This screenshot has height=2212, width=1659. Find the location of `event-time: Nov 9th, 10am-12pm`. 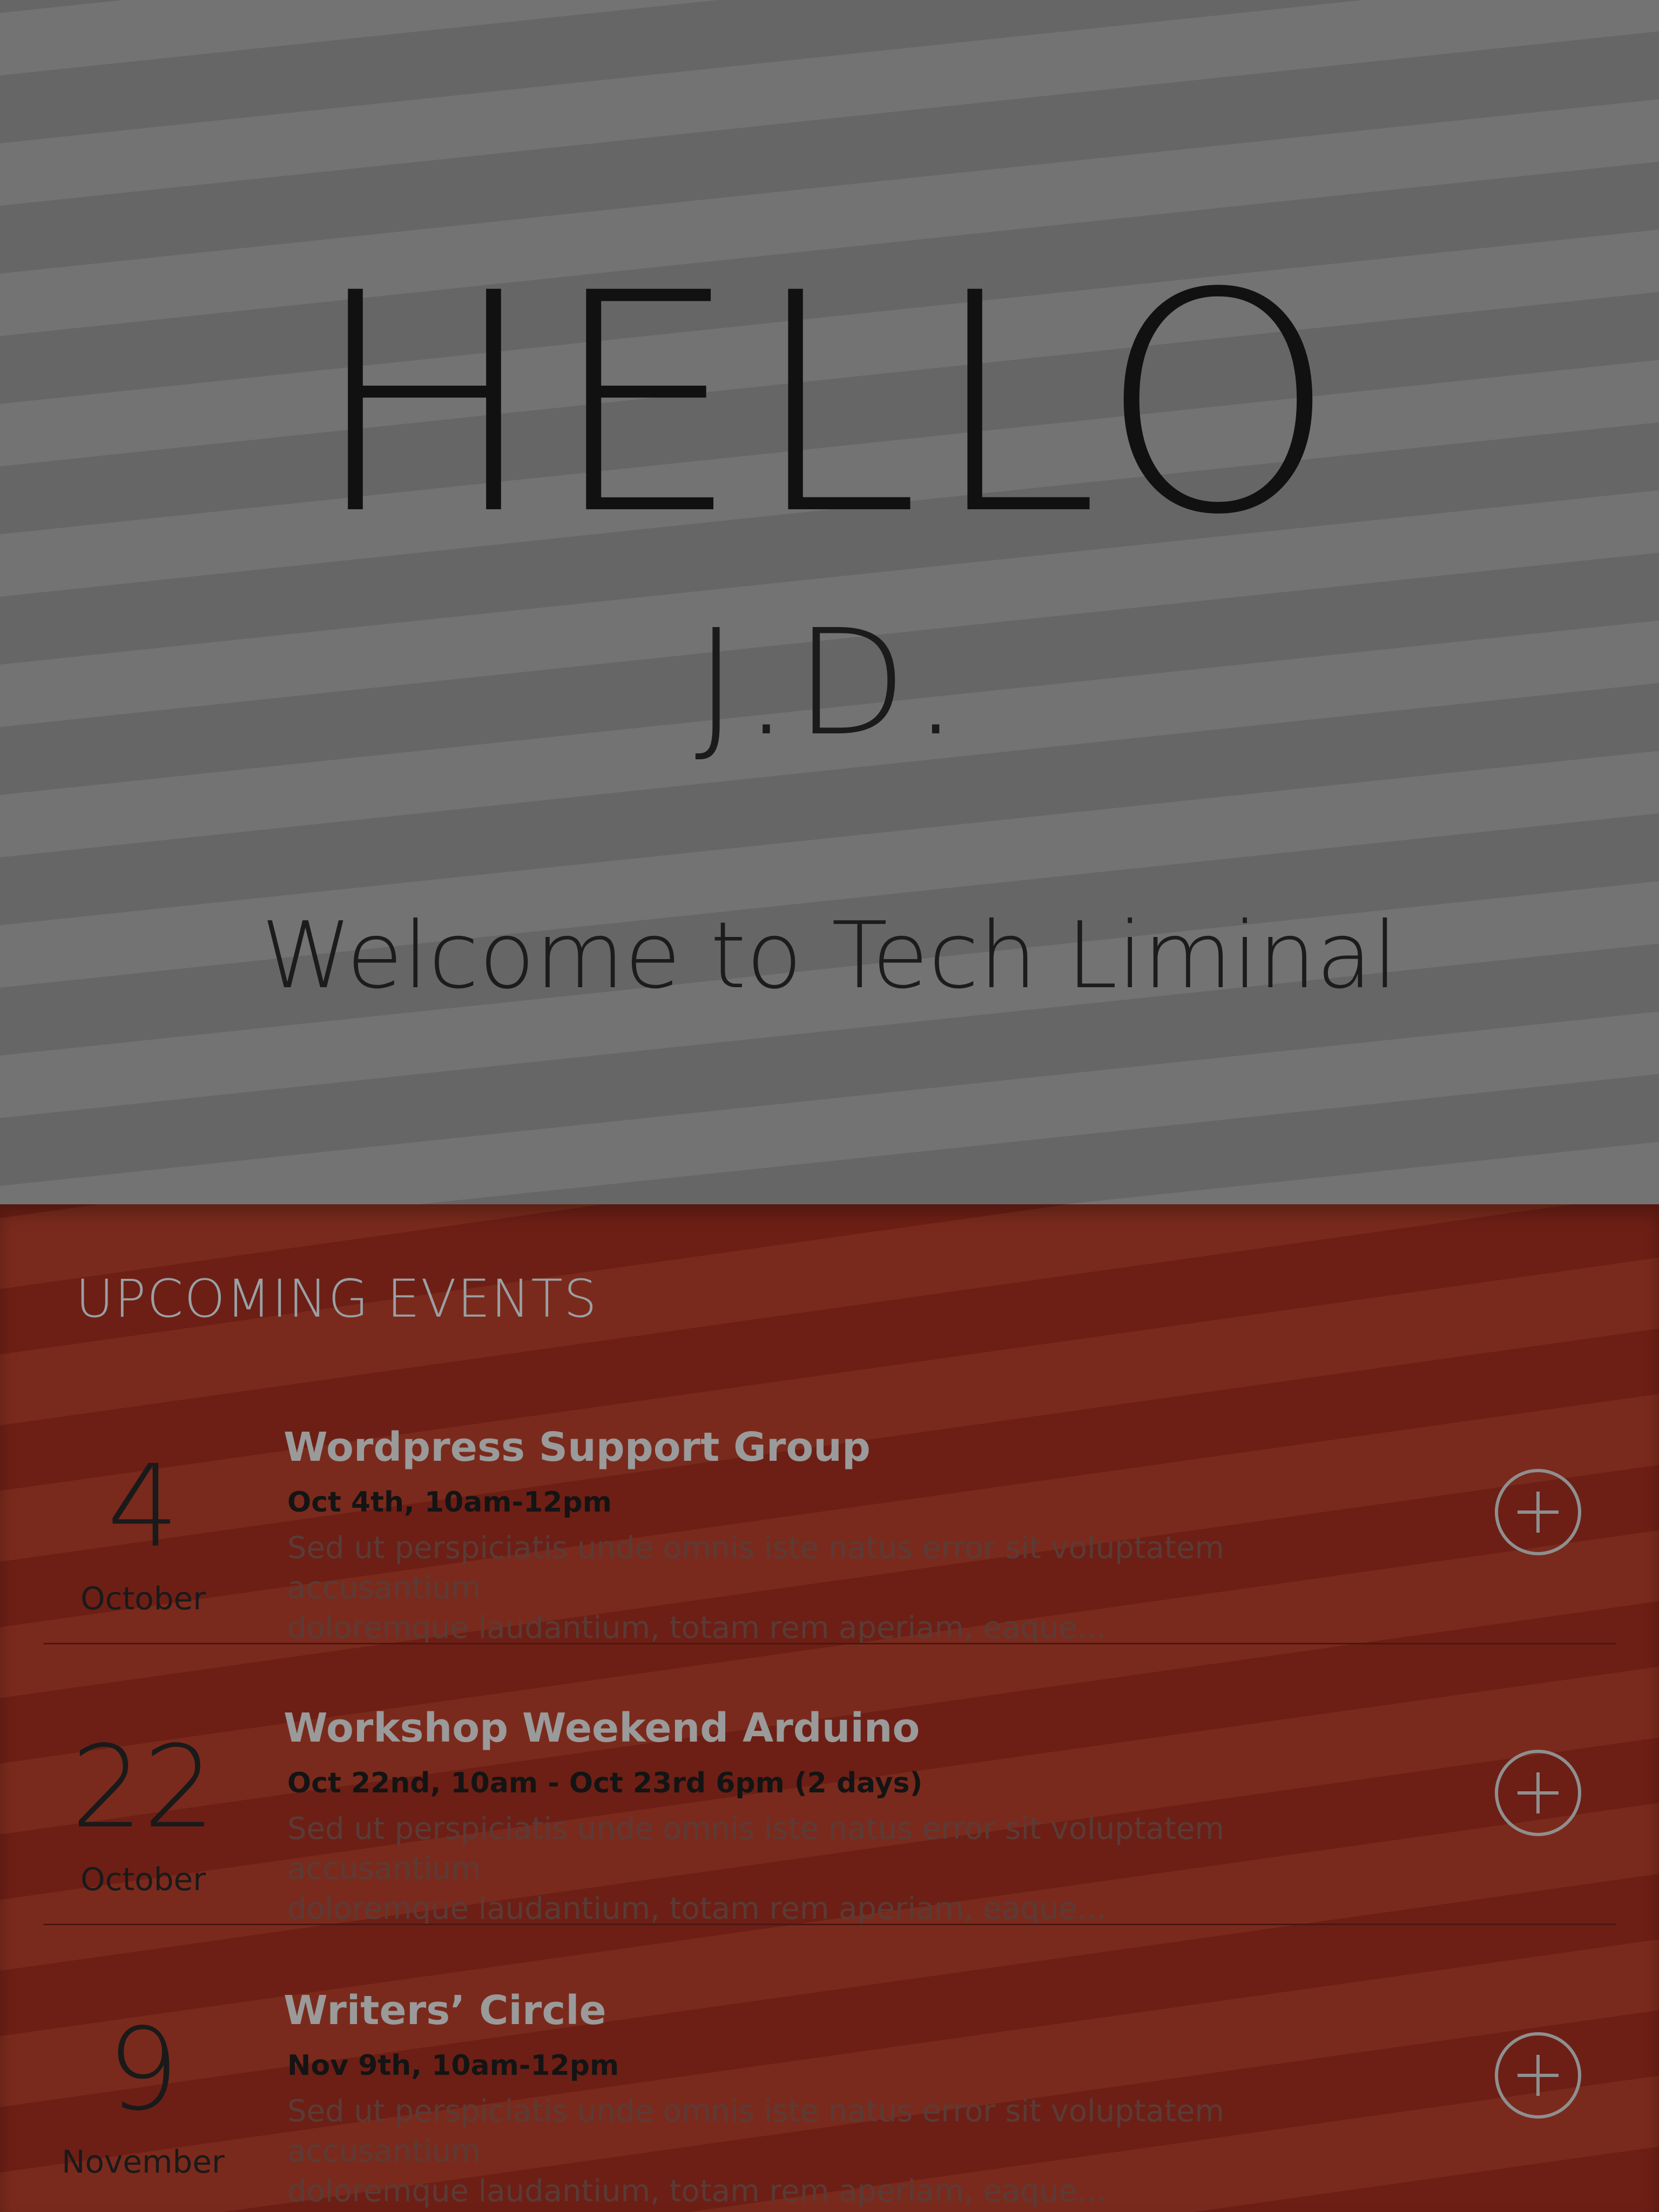

event-time: Nov 9th, 10am-12pm is located at coordinates (453, 2065).